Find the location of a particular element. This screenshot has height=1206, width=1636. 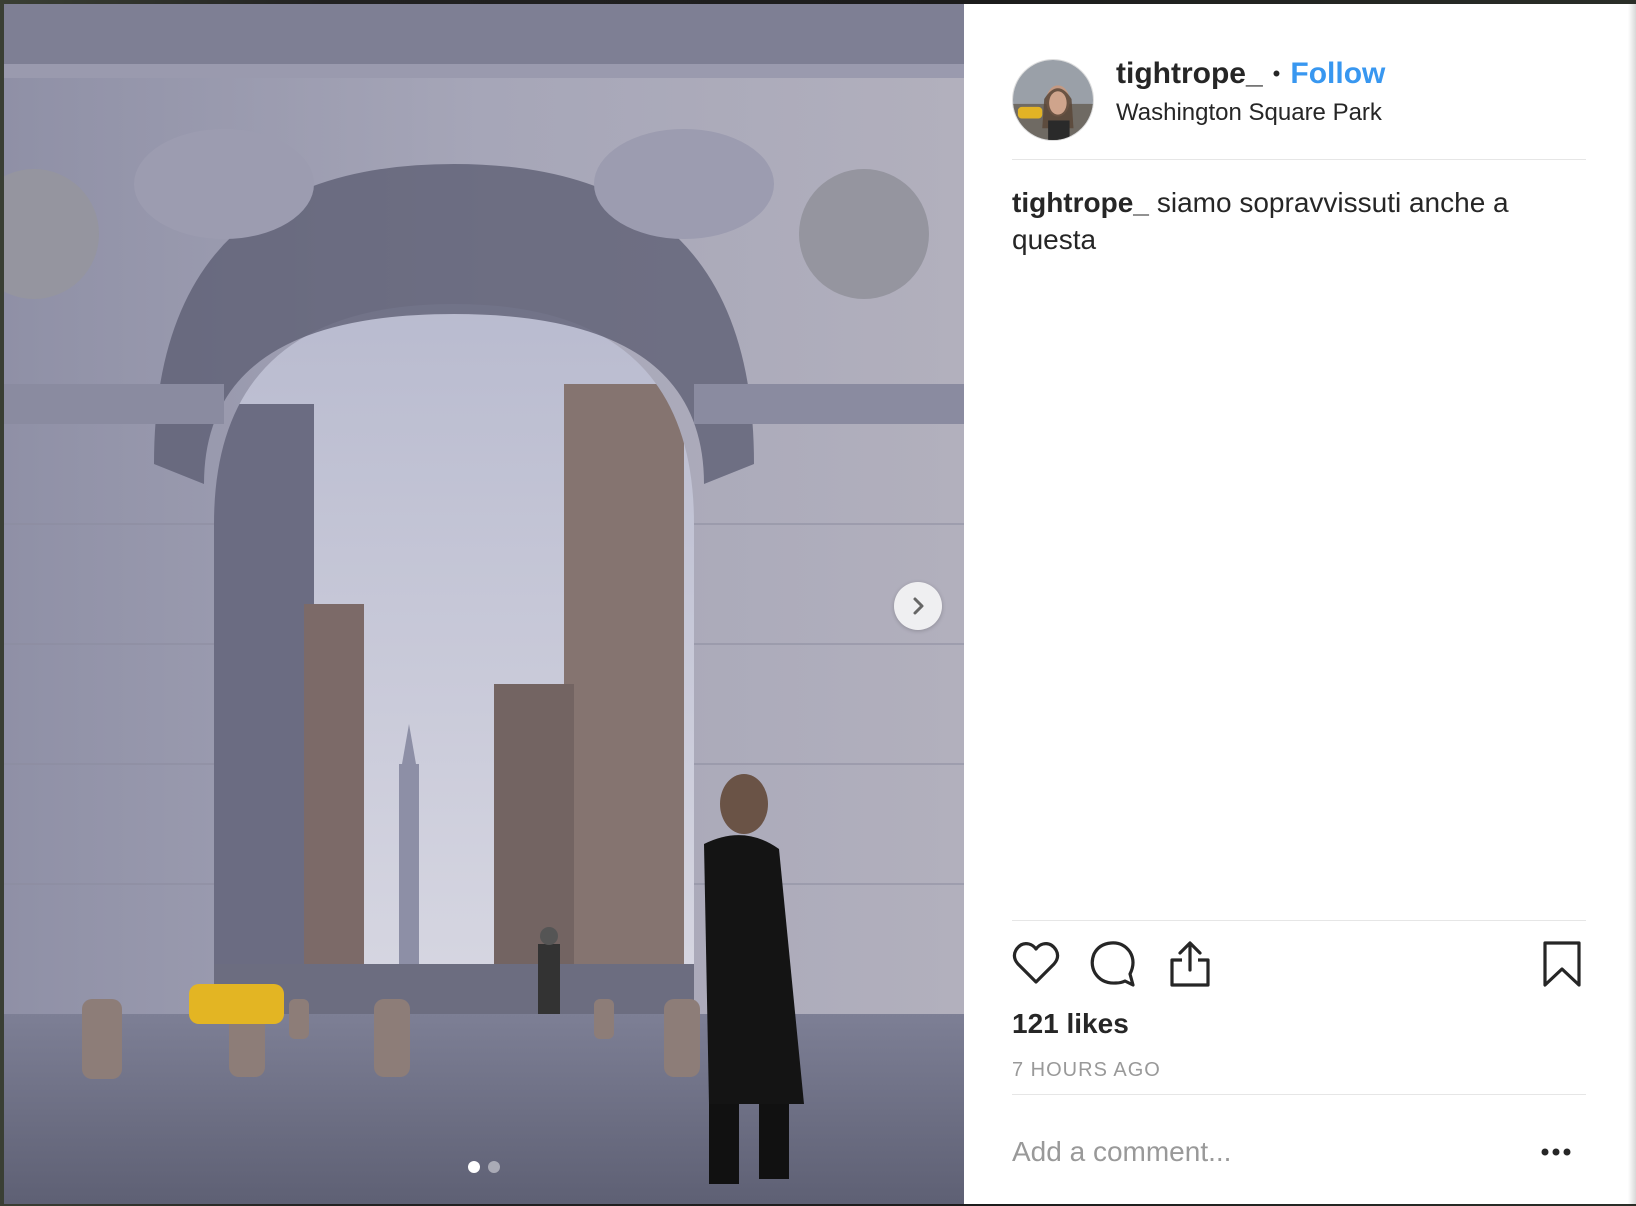

bookmark-icon is located at coordinates (1562, 964).